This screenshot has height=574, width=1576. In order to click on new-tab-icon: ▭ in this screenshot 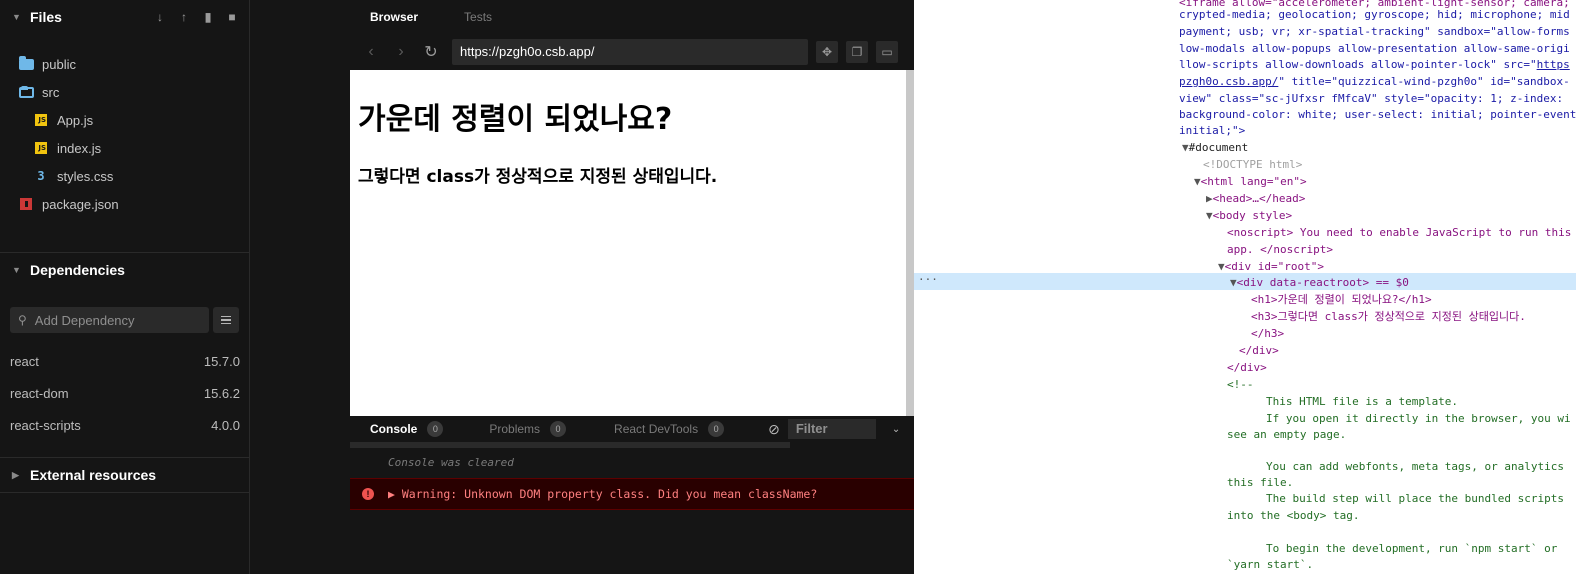, I will do `click(887, 52)`.